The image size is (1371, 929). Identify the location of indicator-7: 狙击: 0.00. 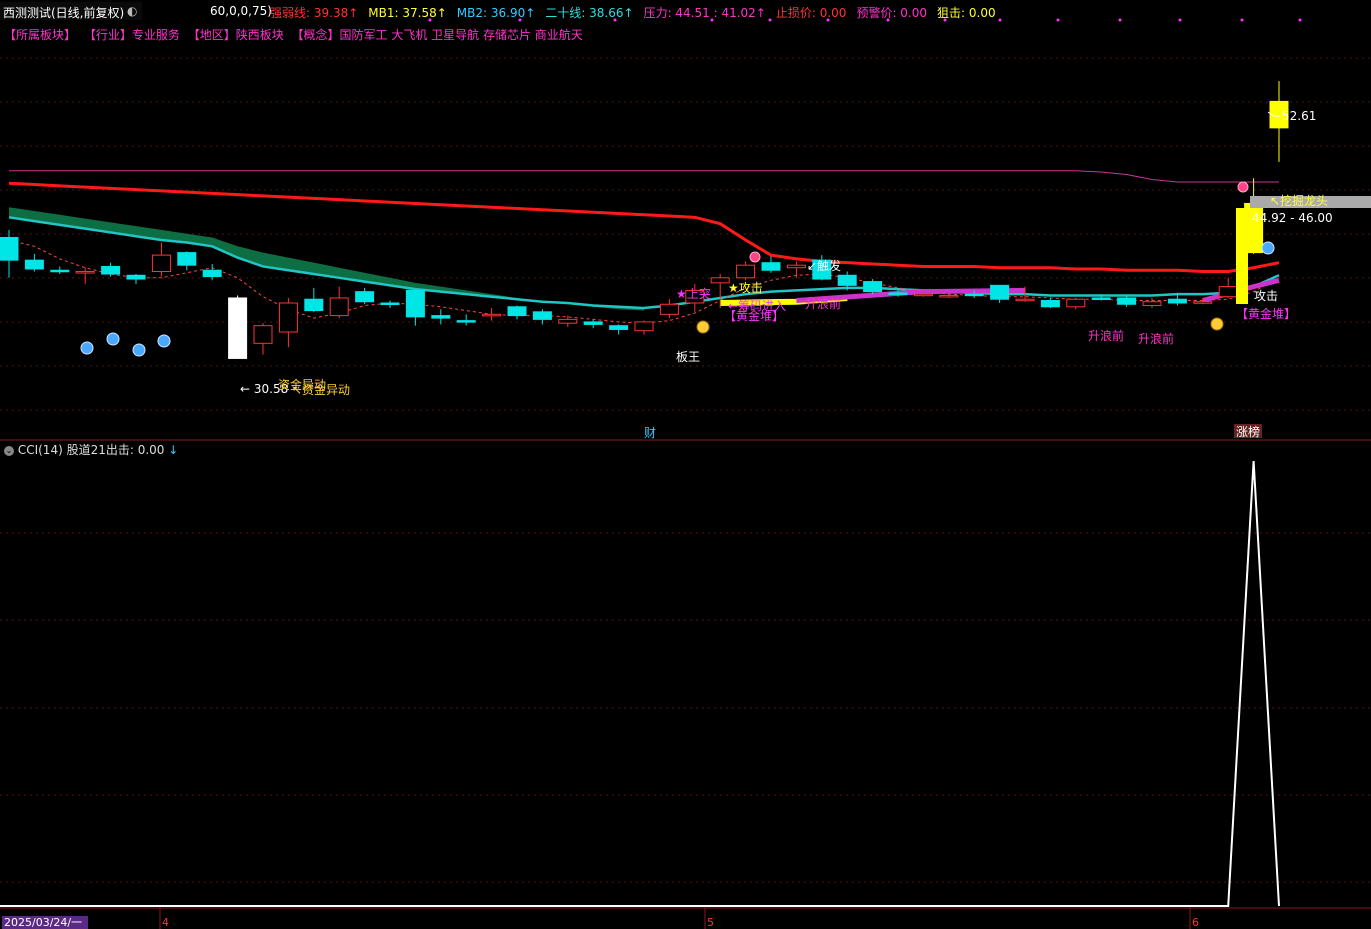
(966, 13).